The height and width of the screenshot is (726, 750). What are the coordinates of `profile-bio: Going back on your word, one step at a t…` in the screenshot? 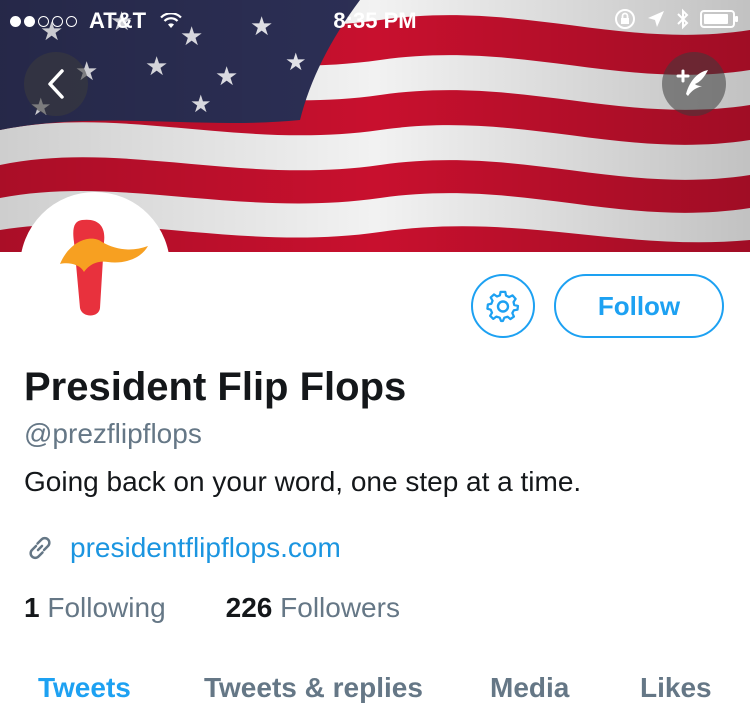 It's located at (303, 481).